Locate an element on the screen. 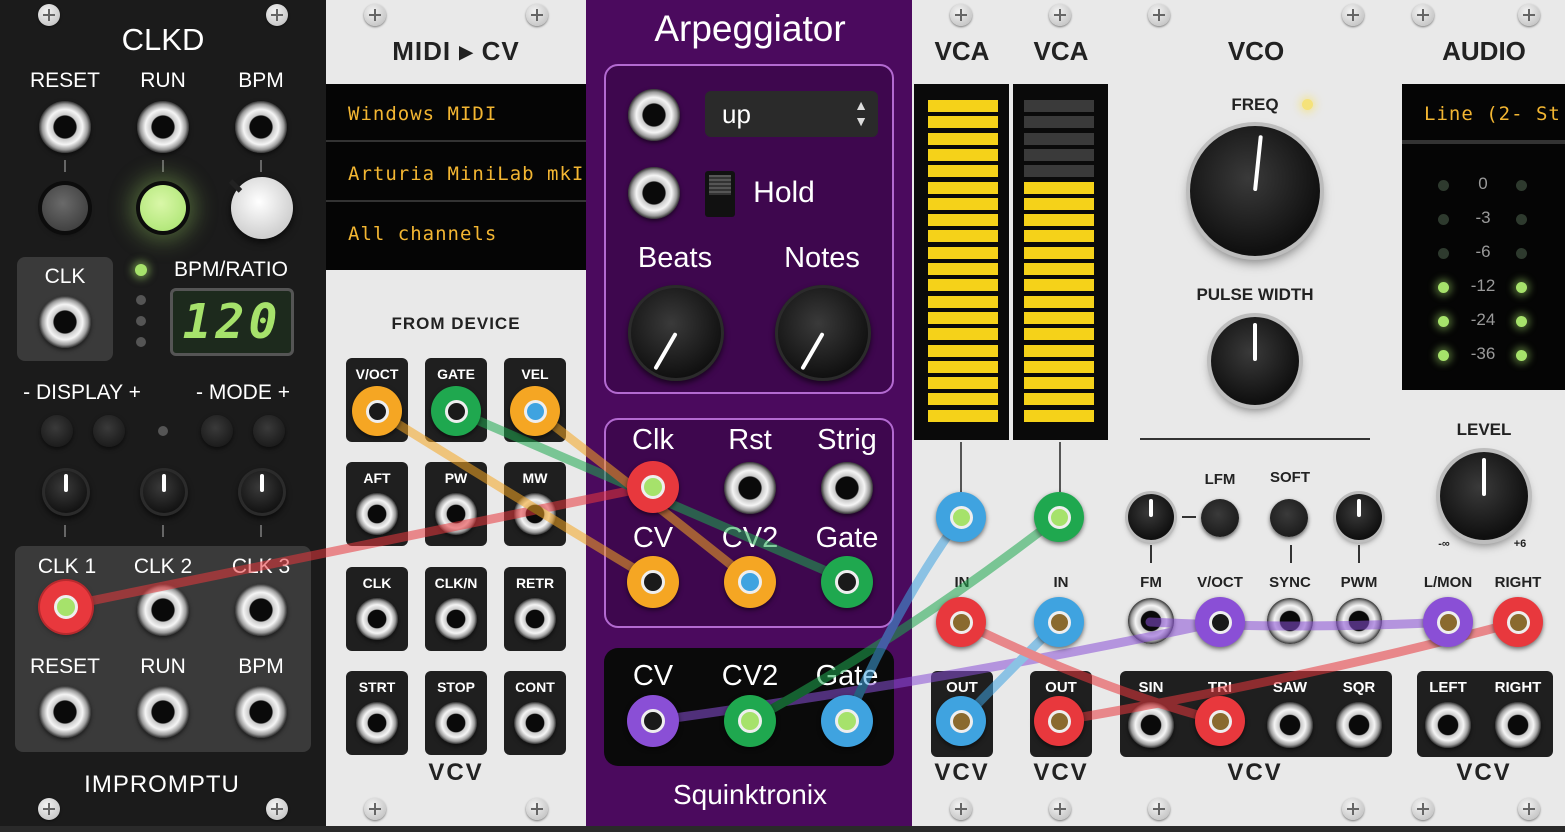 The image size is (1565, 832). pw-output-jack is located at coordinates (456, 514).